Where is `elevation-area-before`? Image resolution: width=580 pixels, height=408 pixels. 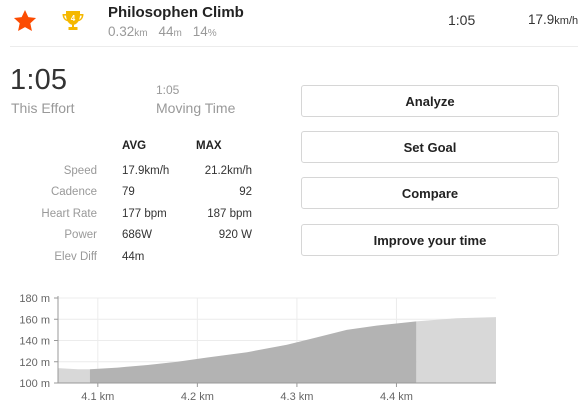 elevation-area-before is located at coordinates (74, 375).